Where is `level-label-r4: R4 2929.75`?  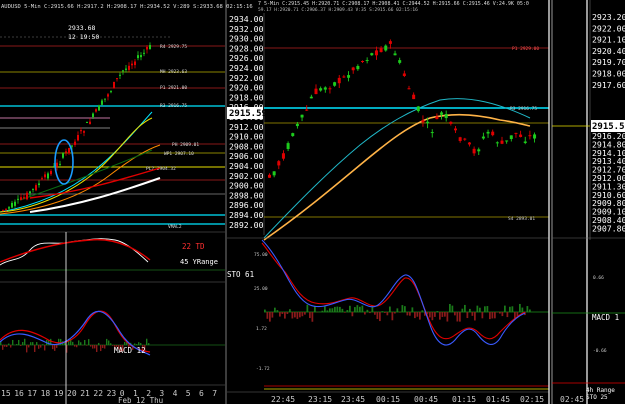
level-label-r4: R4 2929.75 is located at coordinates (173, 47).